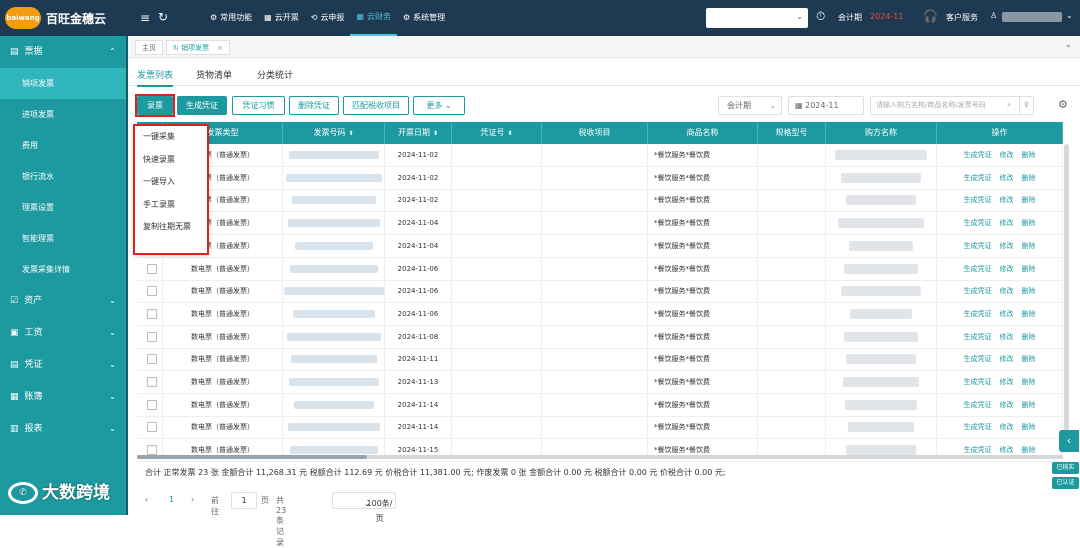 The image size is (1080, 548). Describe the element at coordinates (275, 74) in the screenshot. I see `subtab-category-stats: 分类统计` at that location.